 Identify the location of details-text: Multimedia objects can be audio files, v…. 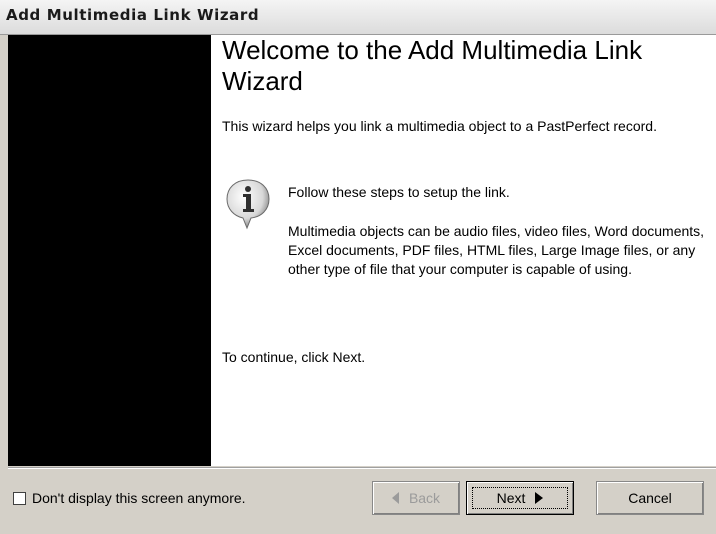
(496, 250).